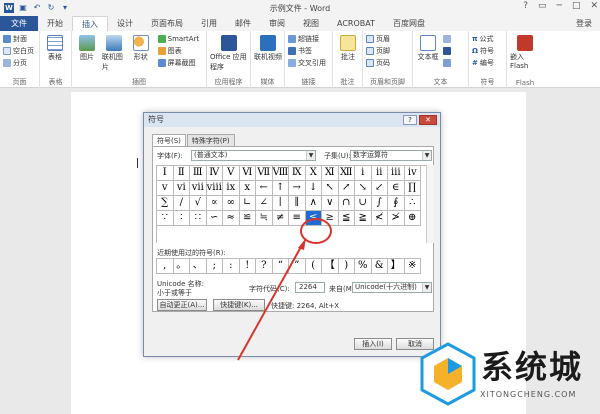 The width and height of the screenshot is (600, 414). What do you see at coordinates (532, 367) in the screenshot?
I see `watermark-text: 系统城` at bounding box center [532, 367].